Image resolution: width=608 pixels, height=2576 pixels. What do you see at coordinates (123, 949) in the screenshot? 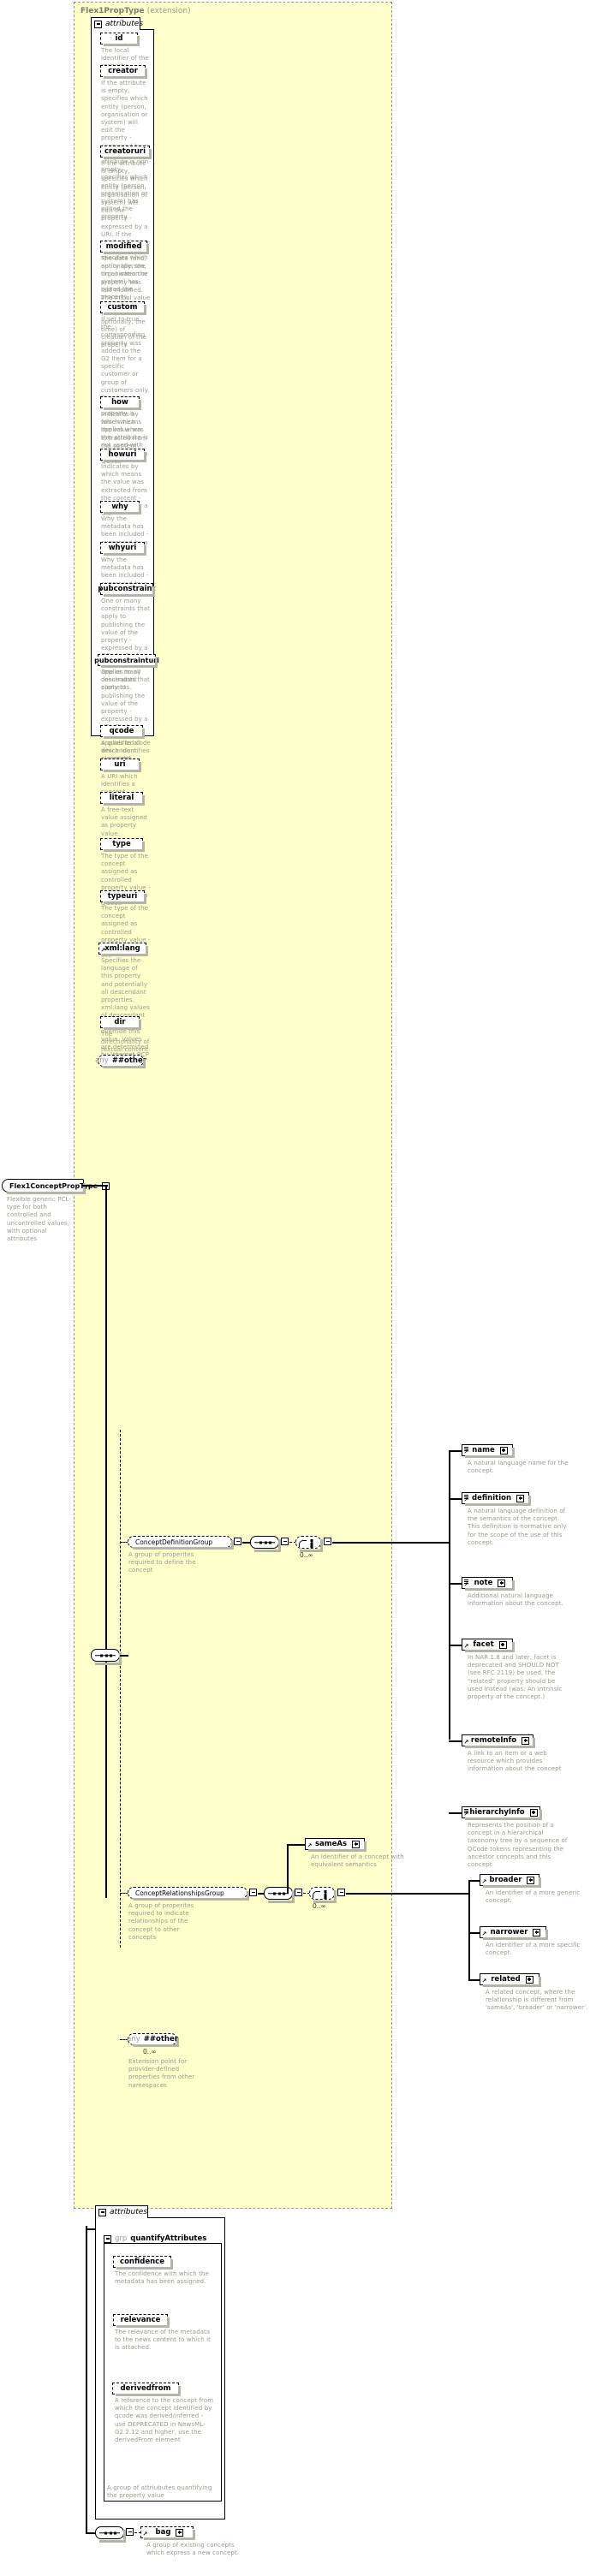
I see `attribute-node-xmllang: ↗ xml:lang` at bounding box center [123, 949].